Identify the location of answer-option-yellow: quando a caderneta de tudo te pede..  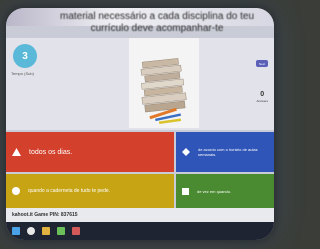
(90, 191).